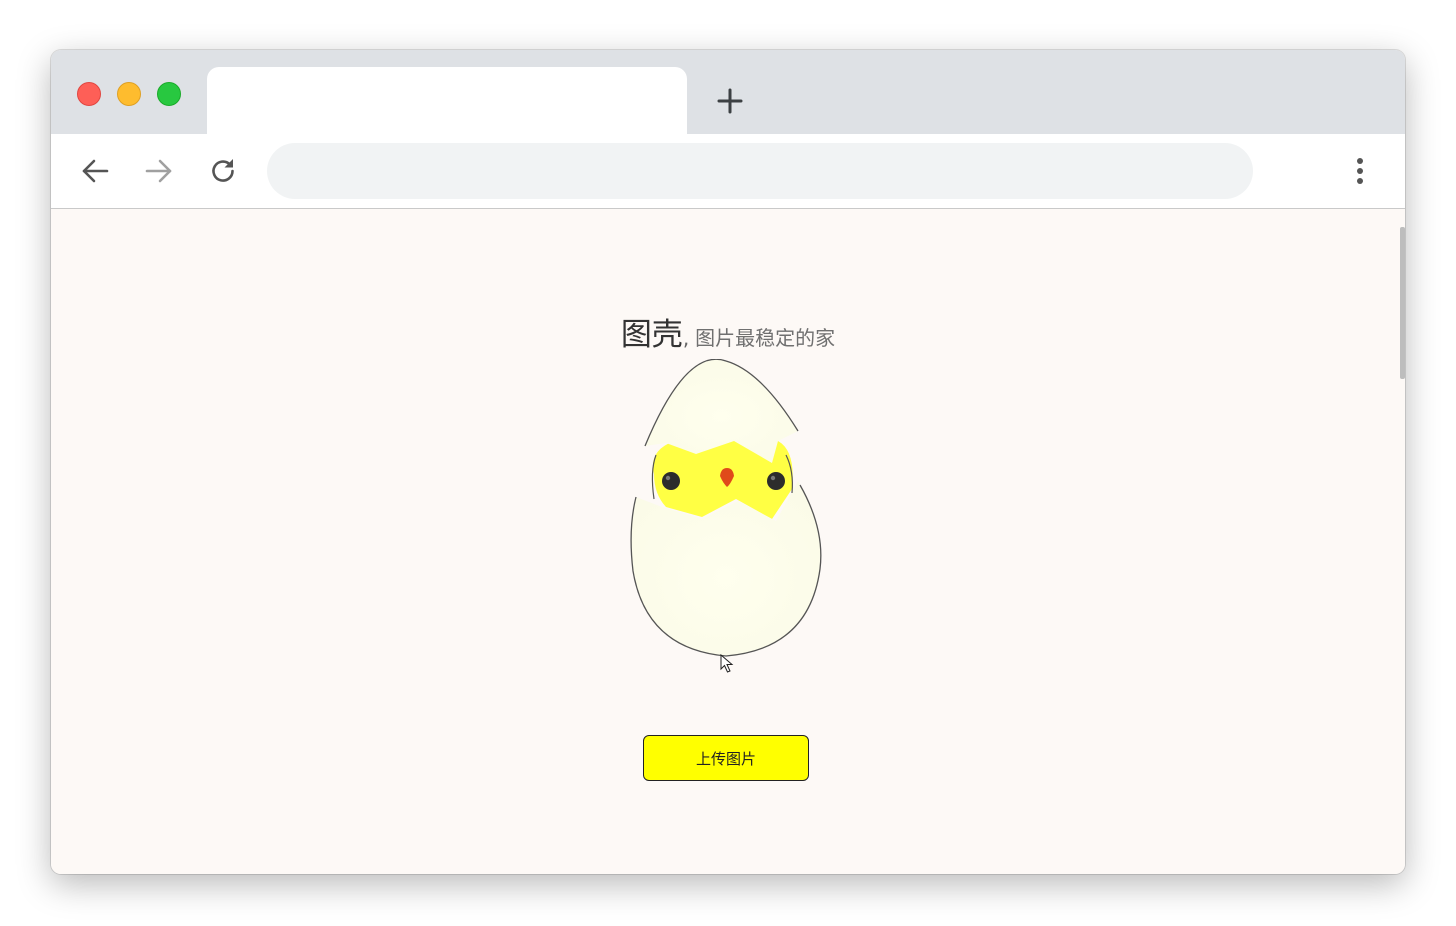 The height and width of the screenshot is (926, 1456). What do you see at coordinates (726, 758) in the screenshot?
I see `upload-image-button: 上传图片` at bounding box center [726, 758].